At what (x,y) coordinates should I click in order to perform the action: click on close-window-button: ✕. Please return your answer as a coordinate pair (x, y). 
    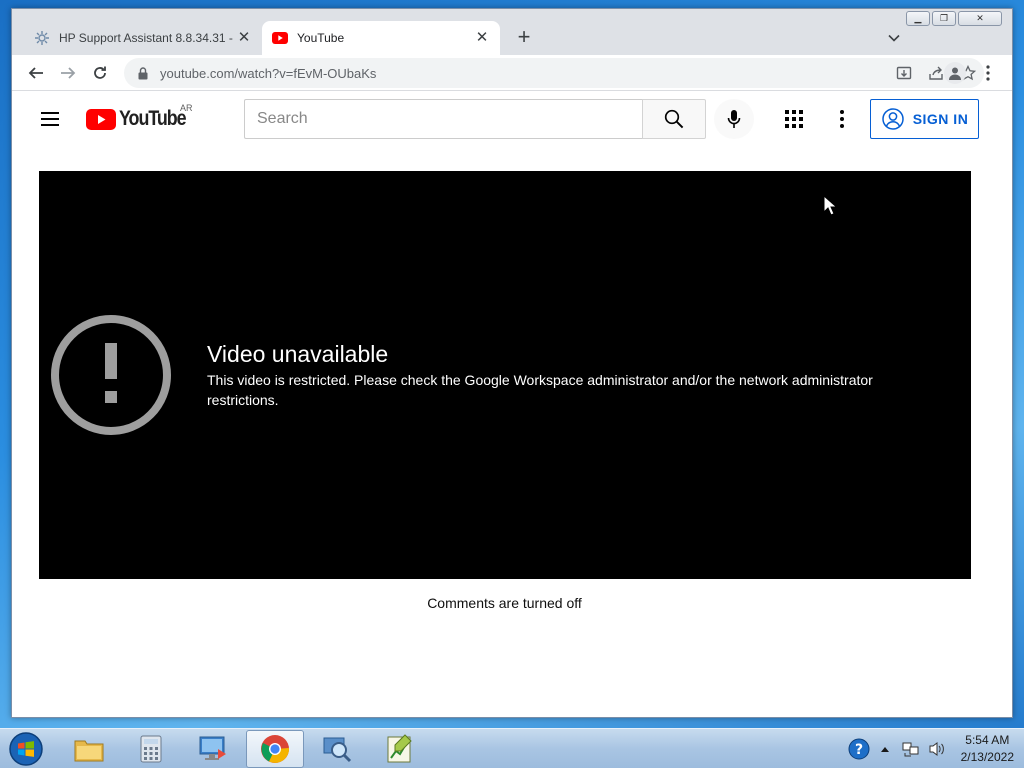
    Looking at the image, I should click on (980, 18).